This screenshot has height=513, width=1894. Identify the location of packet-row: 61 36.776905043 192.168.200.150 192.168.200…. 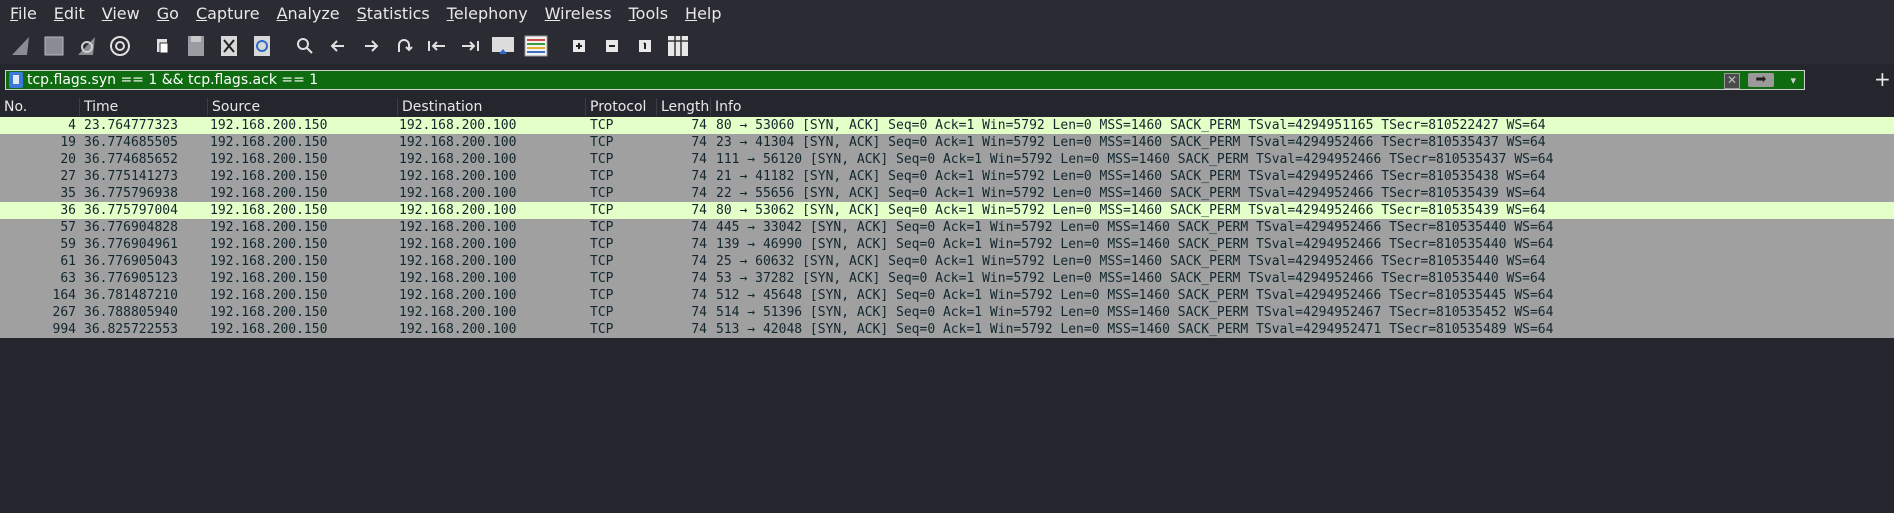
(947, 261).